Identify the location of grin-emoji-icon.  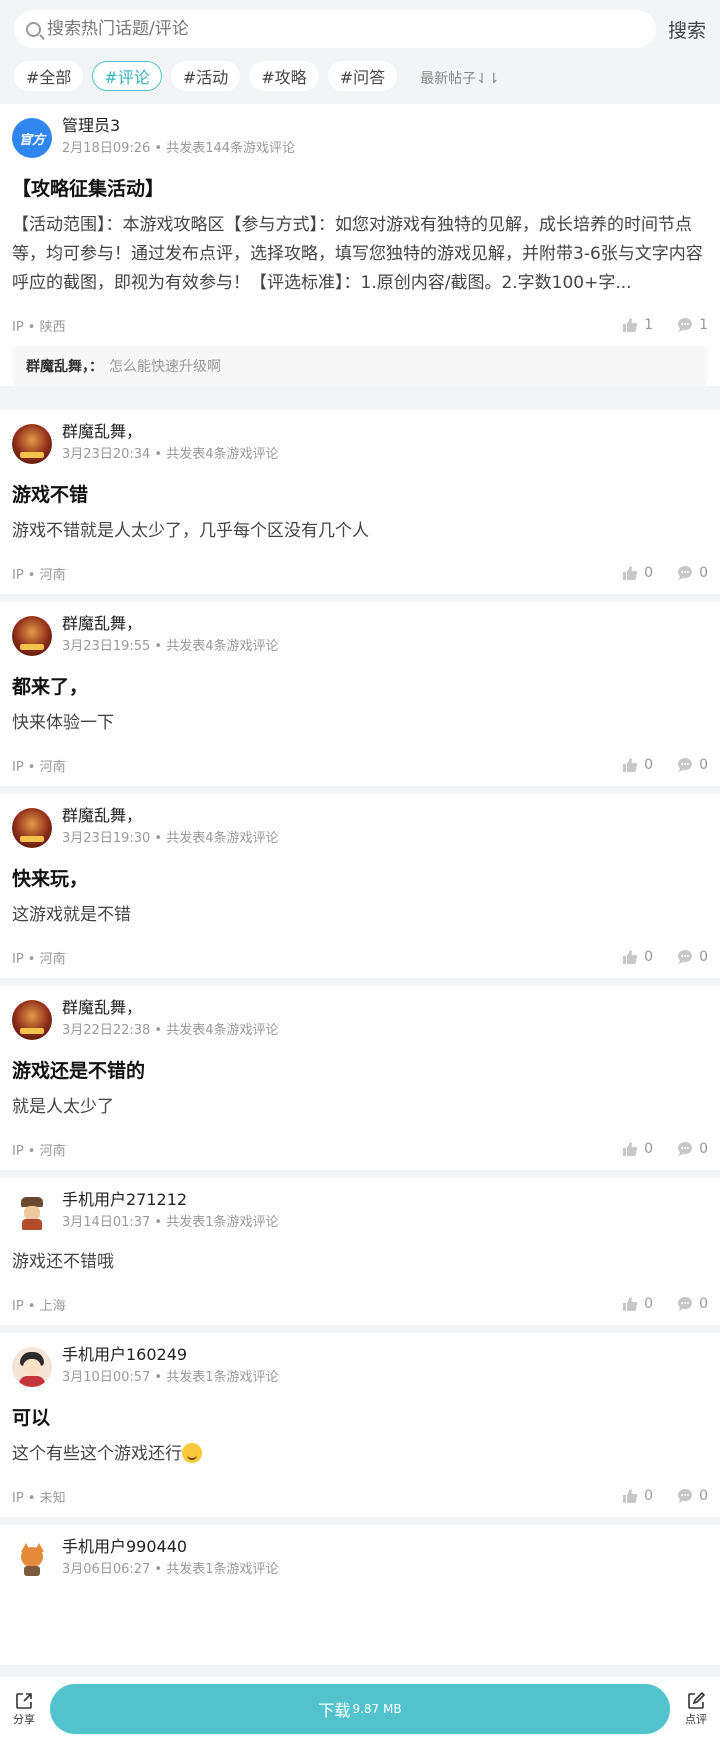
(192, 1453).